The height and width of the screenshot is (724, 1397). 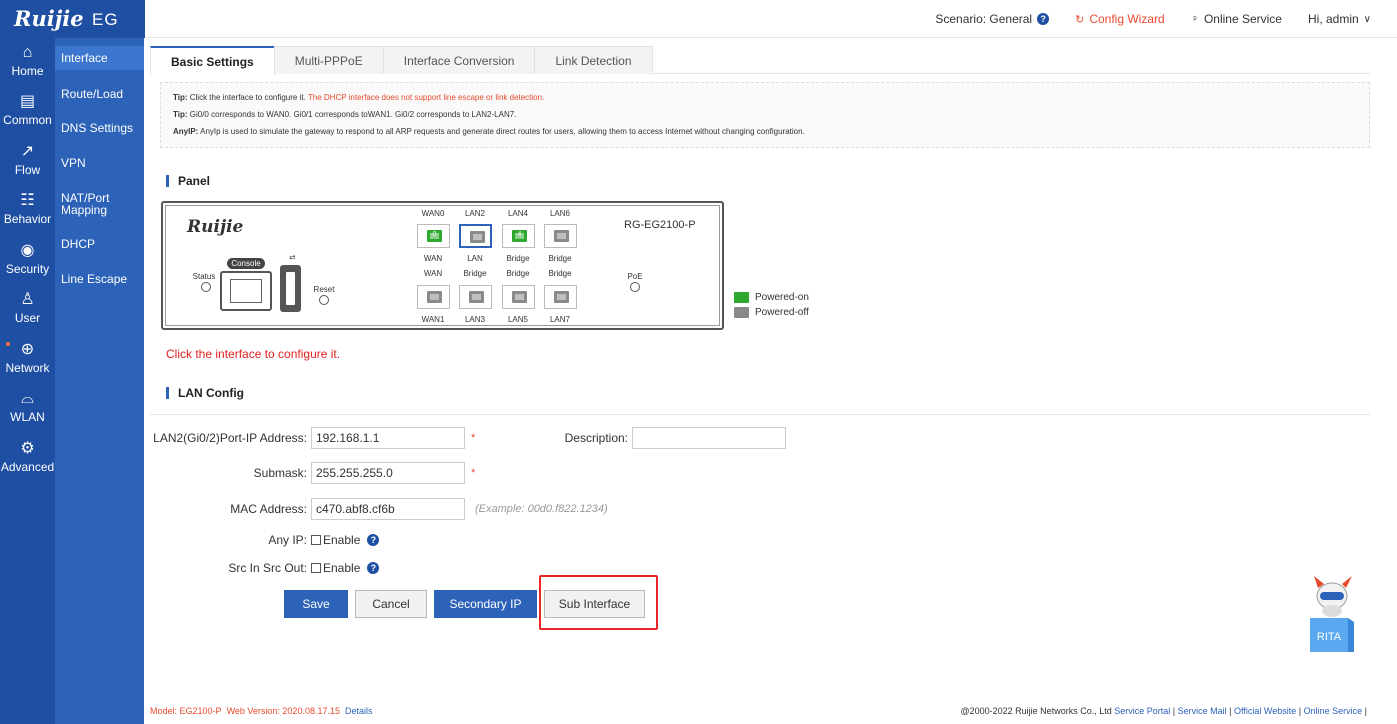 I want to click on port-name-wan1: WAN1, so click(x=433, y=319).